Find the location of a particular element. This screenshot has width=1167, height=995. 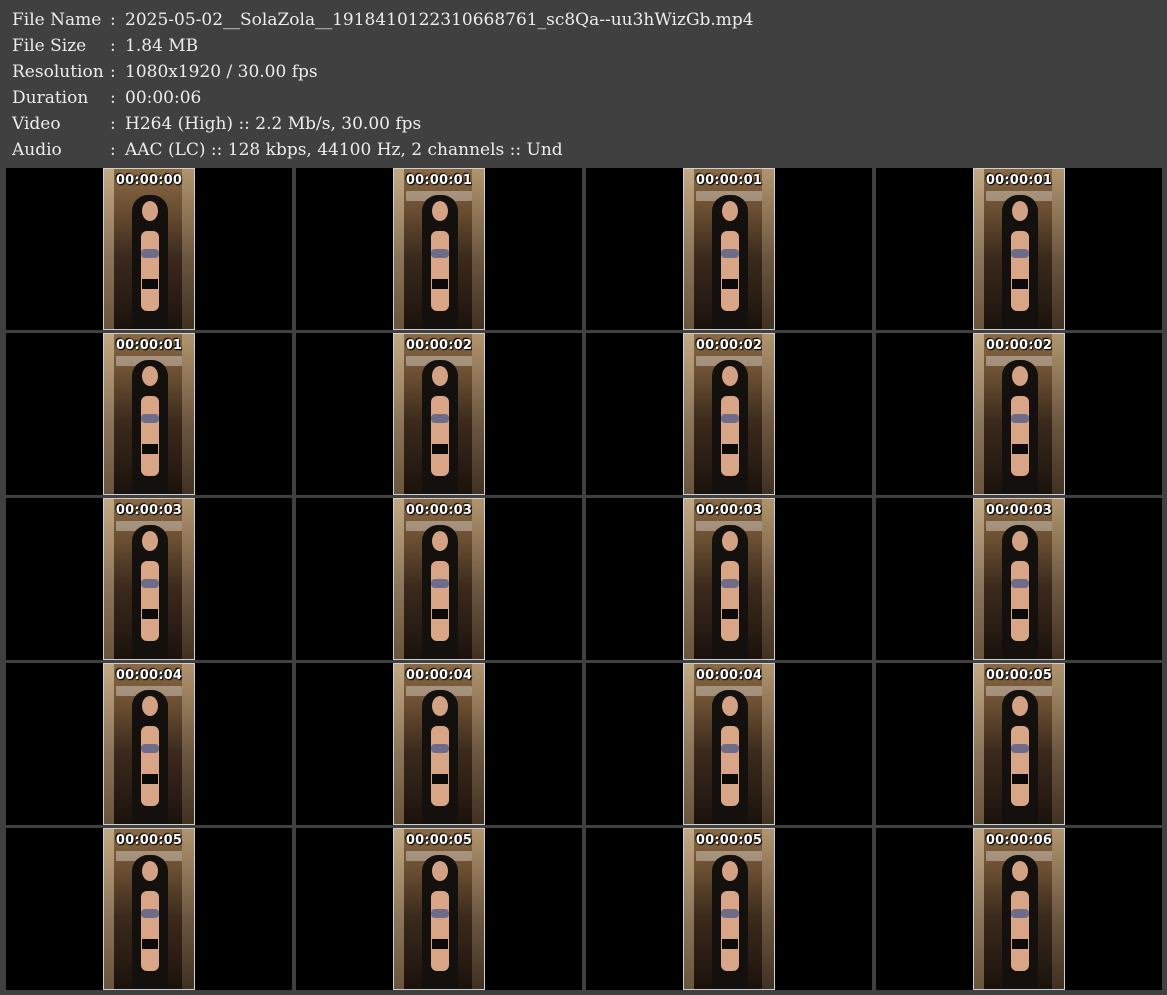

video-frame-image: 00:00:00 is located at coordinates (149, 249).